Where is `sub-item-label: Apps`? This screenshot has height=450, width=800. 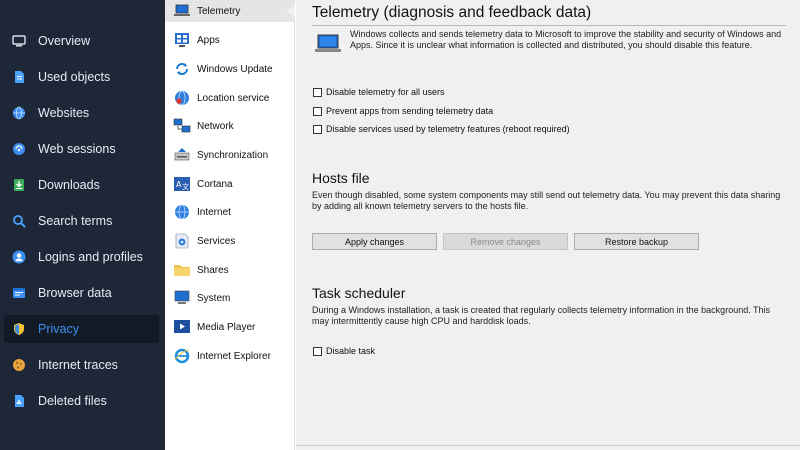
sub-item-label: Apps is located at coordinates (208, 40).